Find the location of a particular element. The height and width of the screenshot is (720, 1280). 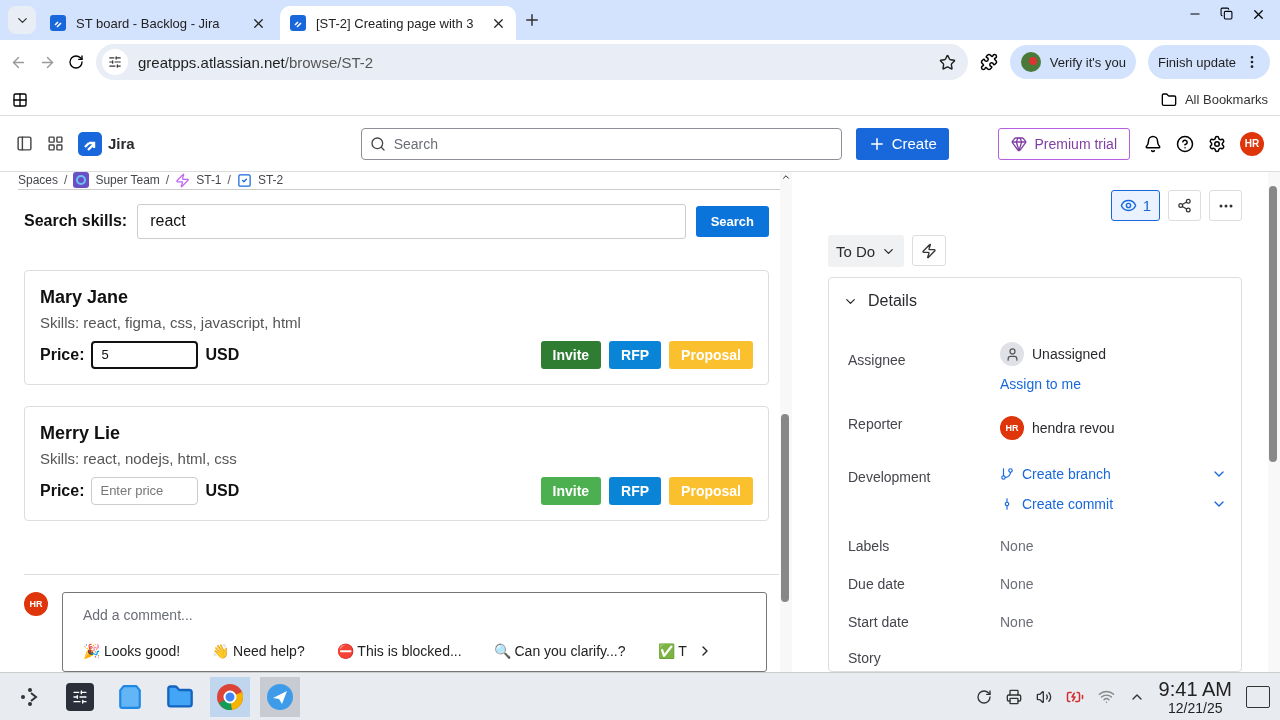

share-button is located at coordinates (1184, 205).